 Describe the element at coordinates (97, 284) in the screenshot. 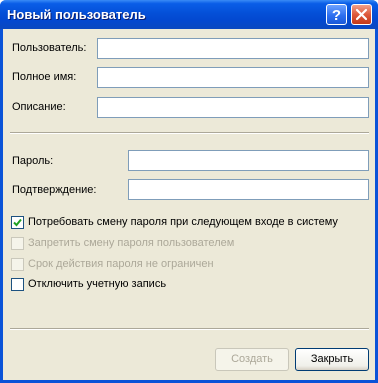

I see `disable-account-label: Отключить учетную запись` at that location.